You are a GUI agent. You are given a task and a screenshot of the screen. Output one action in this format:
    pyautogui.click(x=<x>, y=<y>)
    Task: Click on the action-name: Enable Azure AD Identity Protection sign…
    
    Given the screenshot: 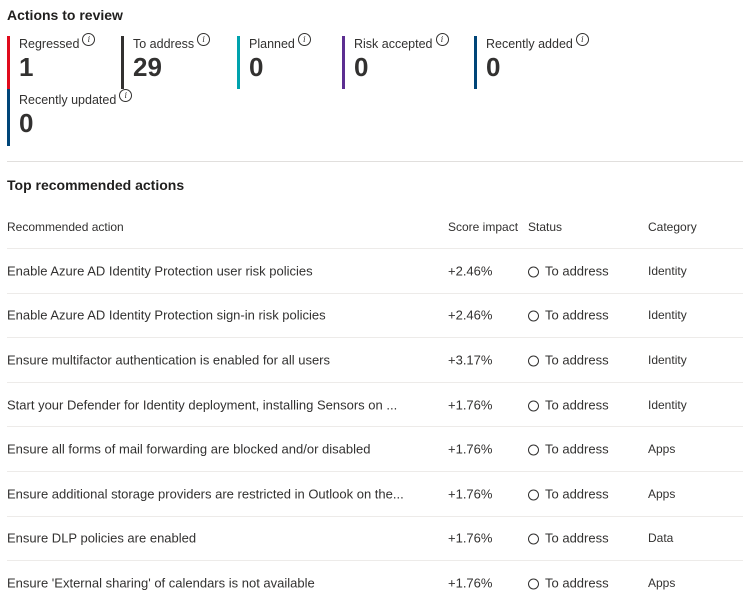 What is the action you would take?
    pyautogui.click(x=166, y=315)
    